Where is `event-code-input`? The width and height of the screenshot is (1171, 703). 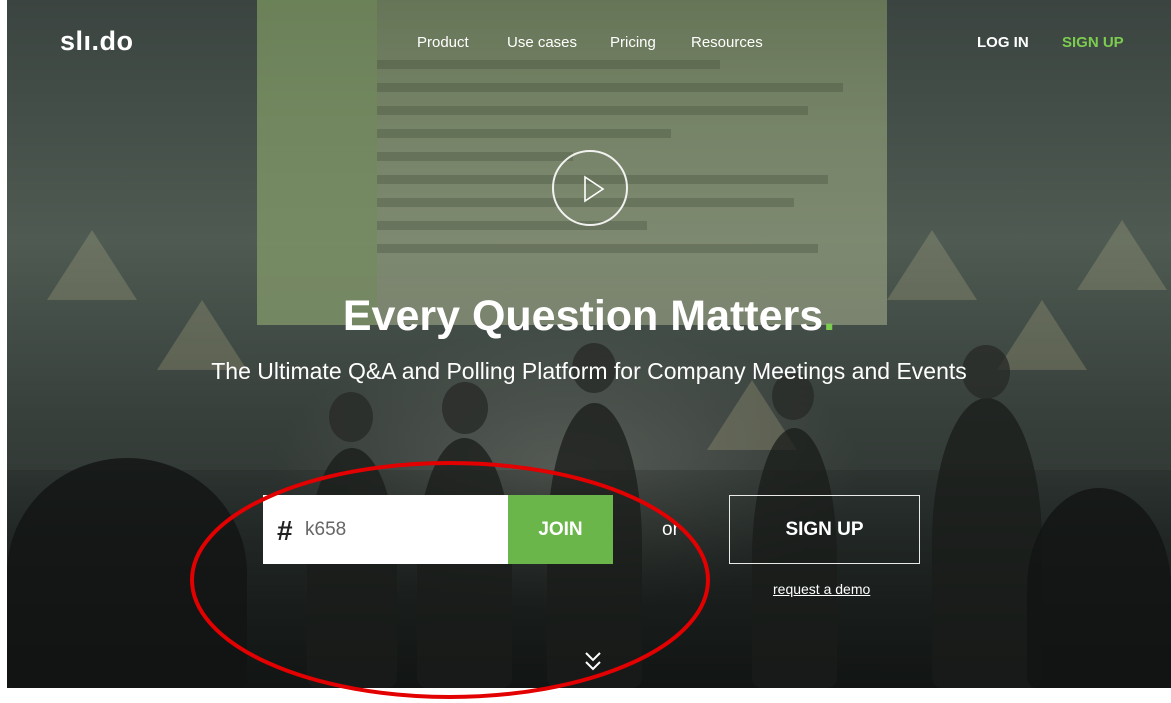 event-code-input is located at coordinates (405, 530).